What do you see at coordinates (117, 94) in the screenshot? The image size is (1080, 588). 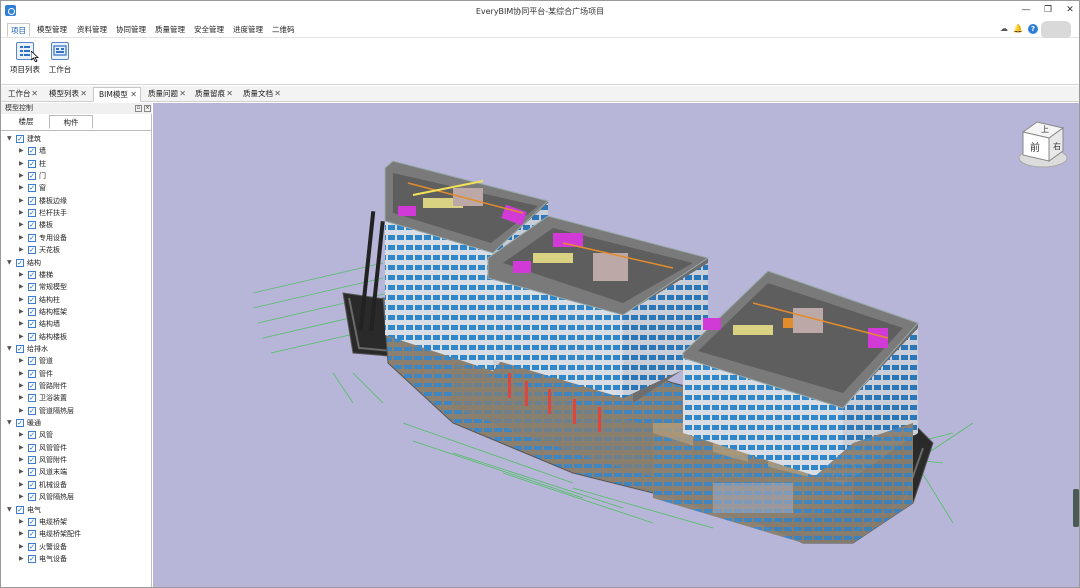 I see `tab-bim-model: BIM模型 ✕` at bounding box center [117, 94].